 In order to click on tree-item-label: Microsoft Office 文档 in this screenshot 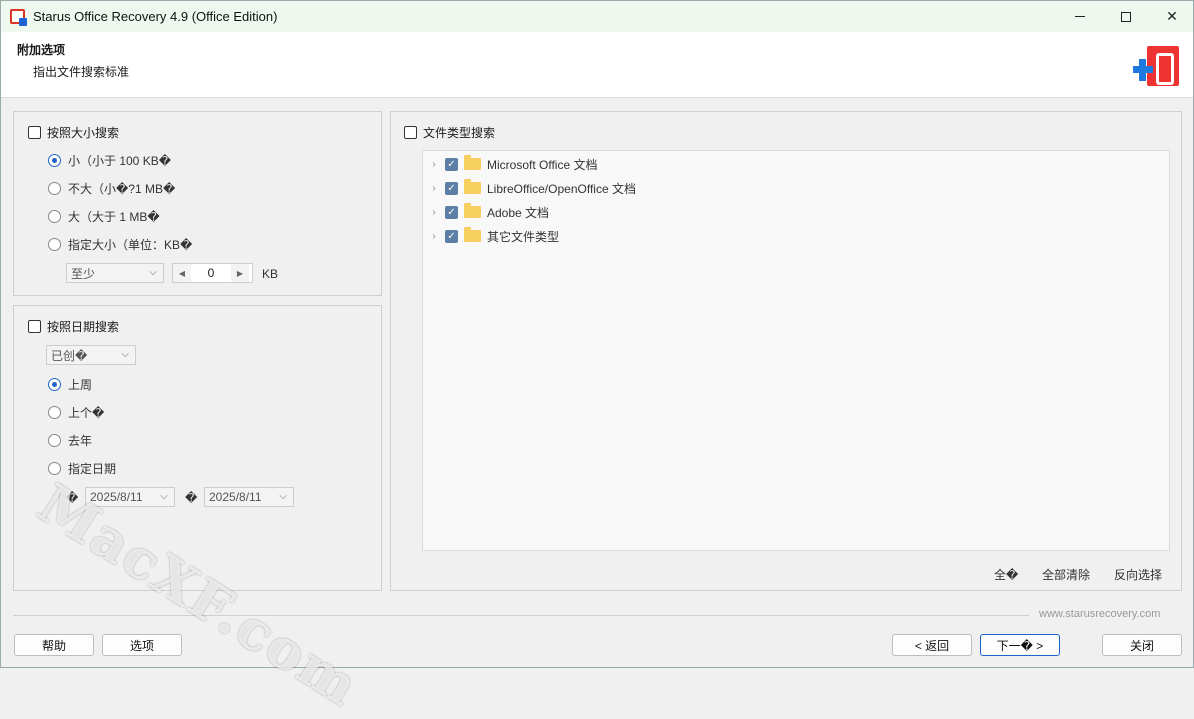, I will do `click(542, 164)`.